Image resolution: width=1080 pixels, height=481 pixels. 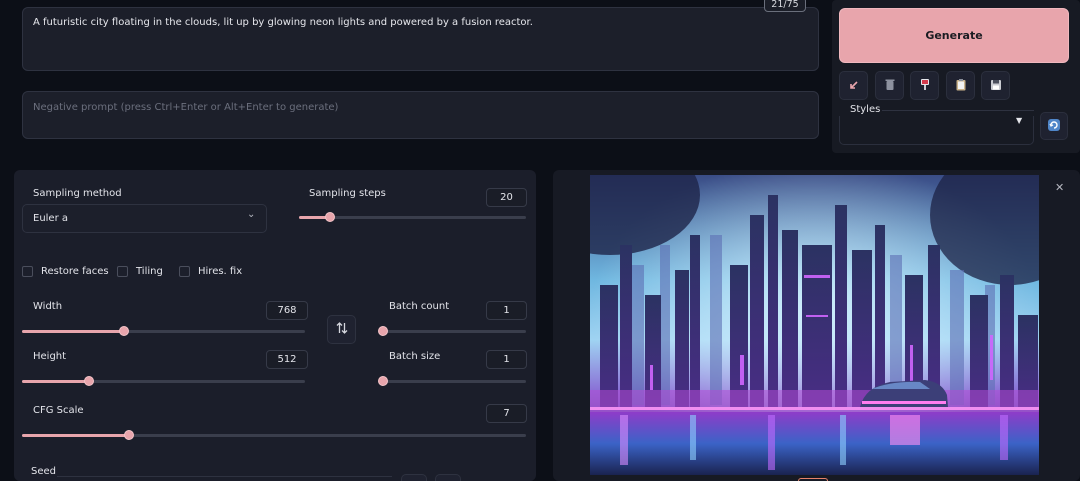 What do you see at coordinates (785, 6) in the screenshot?
I see `token-counter: 21/75` at bounding box center [785, 6].